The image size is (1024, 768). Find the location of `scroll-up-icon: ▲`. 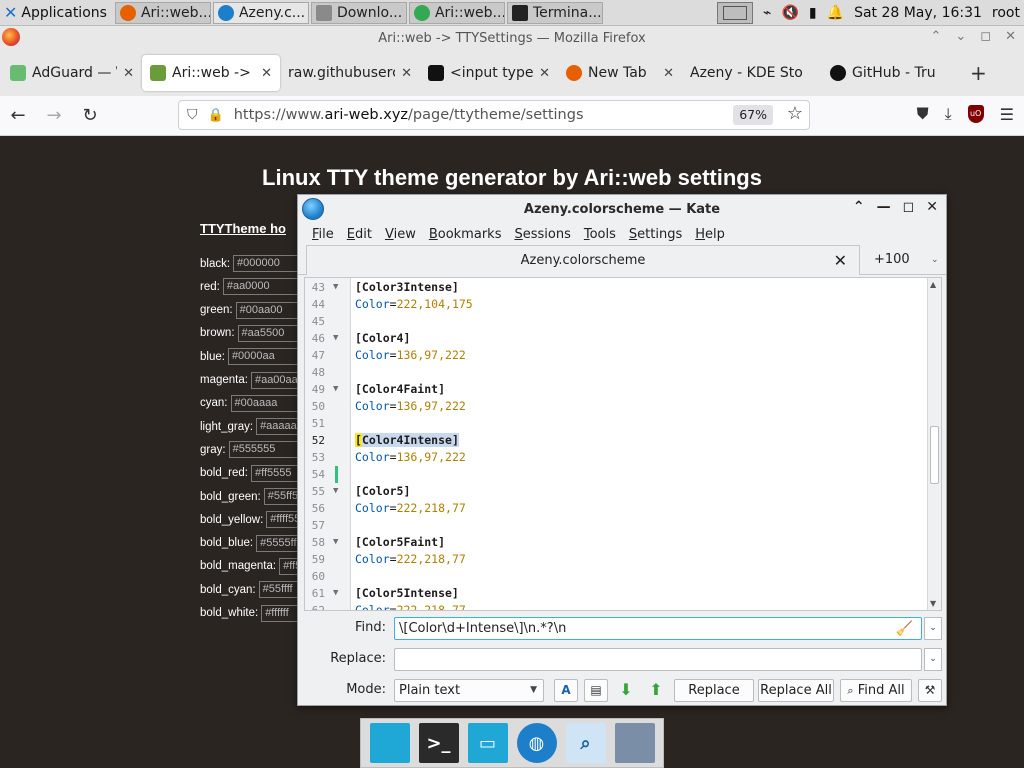

scroll-up-icon: ▲ is located at coordinates (933, 284).